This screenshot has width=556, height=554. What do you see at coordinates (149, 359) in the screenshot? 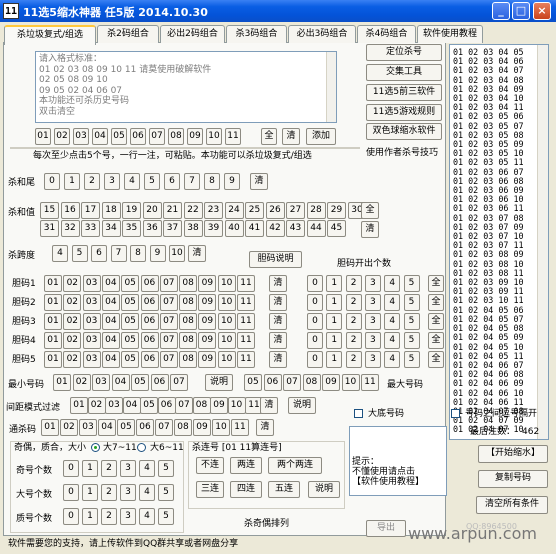
I see `gall5-06: 06` at bounding box center [149, 359].